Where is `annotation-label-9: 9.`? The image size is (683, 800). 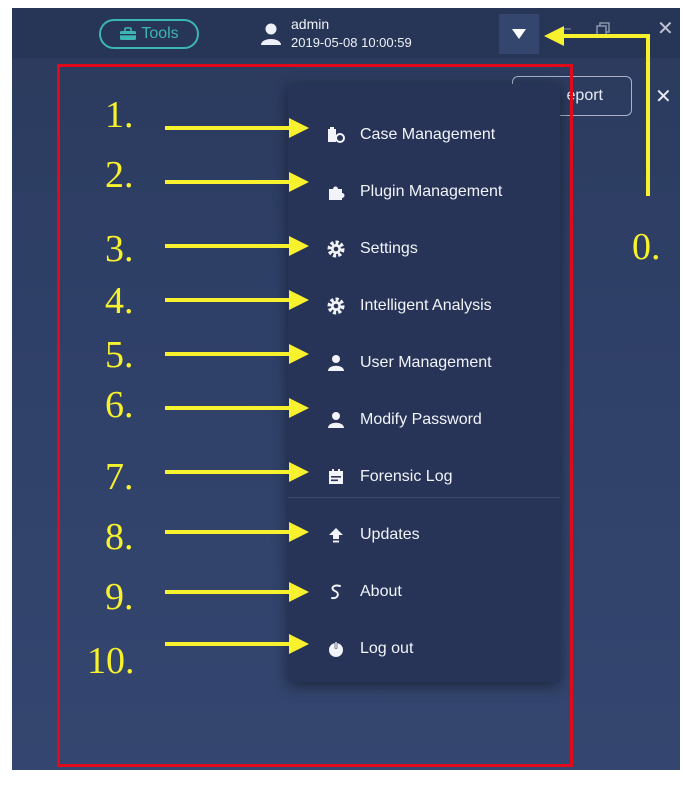
annotation-label-9: 9. is located at coordinates (119, 597).